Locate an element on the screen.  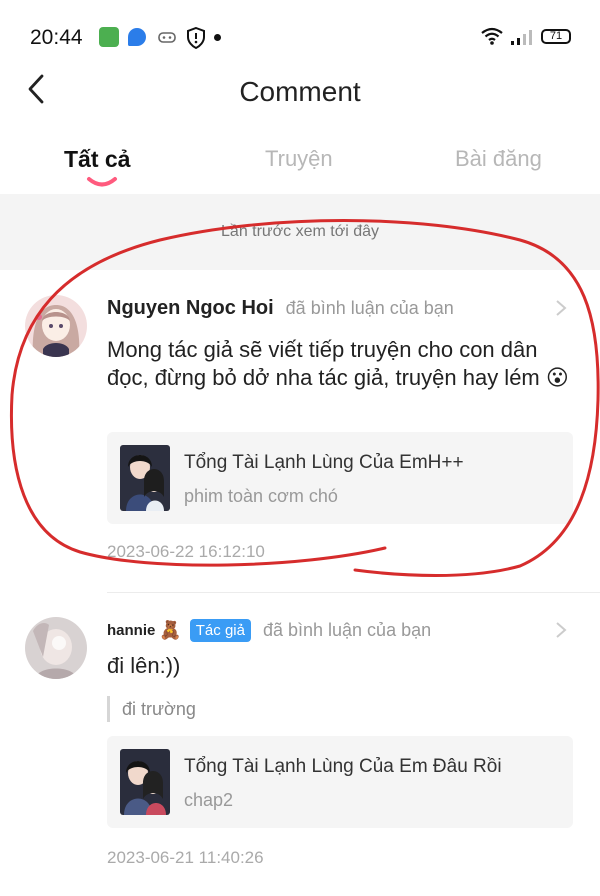
header: Comment is located at coordinates (300, 100).